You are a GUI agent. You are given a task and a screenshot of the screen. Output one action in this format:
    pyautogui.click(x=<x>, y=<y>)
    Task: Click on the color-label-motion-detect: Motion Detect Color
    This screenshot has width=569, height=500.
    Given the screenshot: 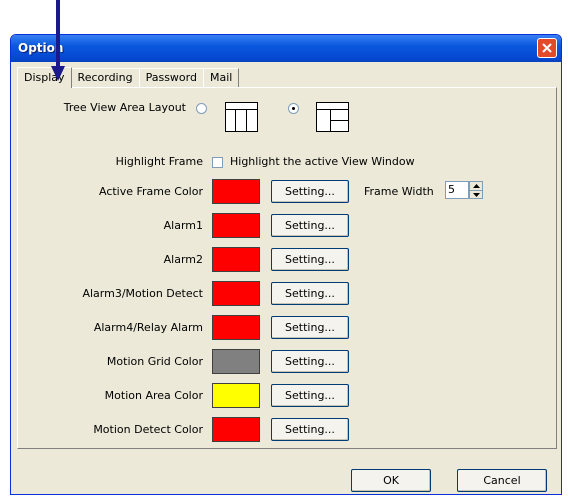 What is the action you would take?
    pyautogui.click(x=148, y=429)
    